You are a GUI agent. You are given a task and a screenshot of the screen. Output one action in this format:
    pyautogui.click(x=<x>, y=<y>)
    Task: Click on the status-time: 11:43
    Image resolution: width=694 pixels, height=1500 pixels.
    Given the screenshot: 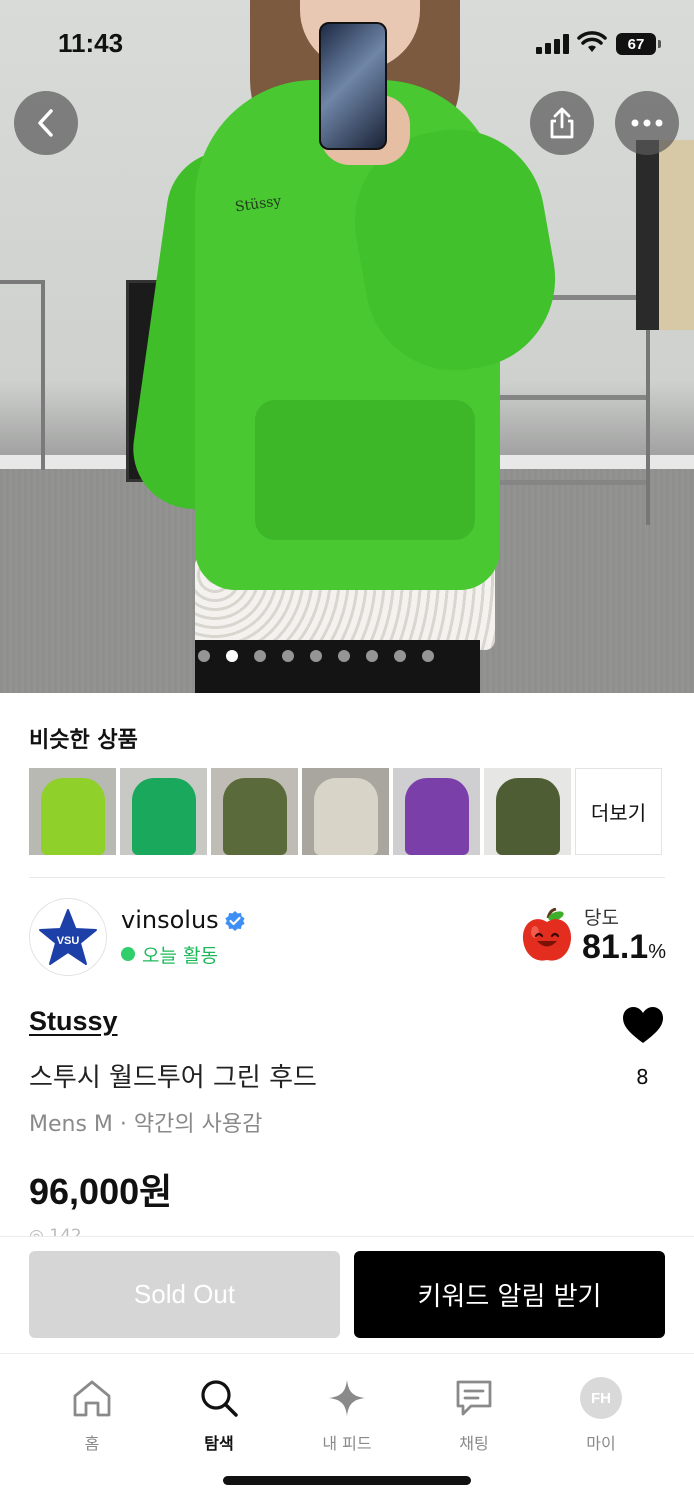 What is the action you would take?
    pyautogui.click(x=91, y=43)
    